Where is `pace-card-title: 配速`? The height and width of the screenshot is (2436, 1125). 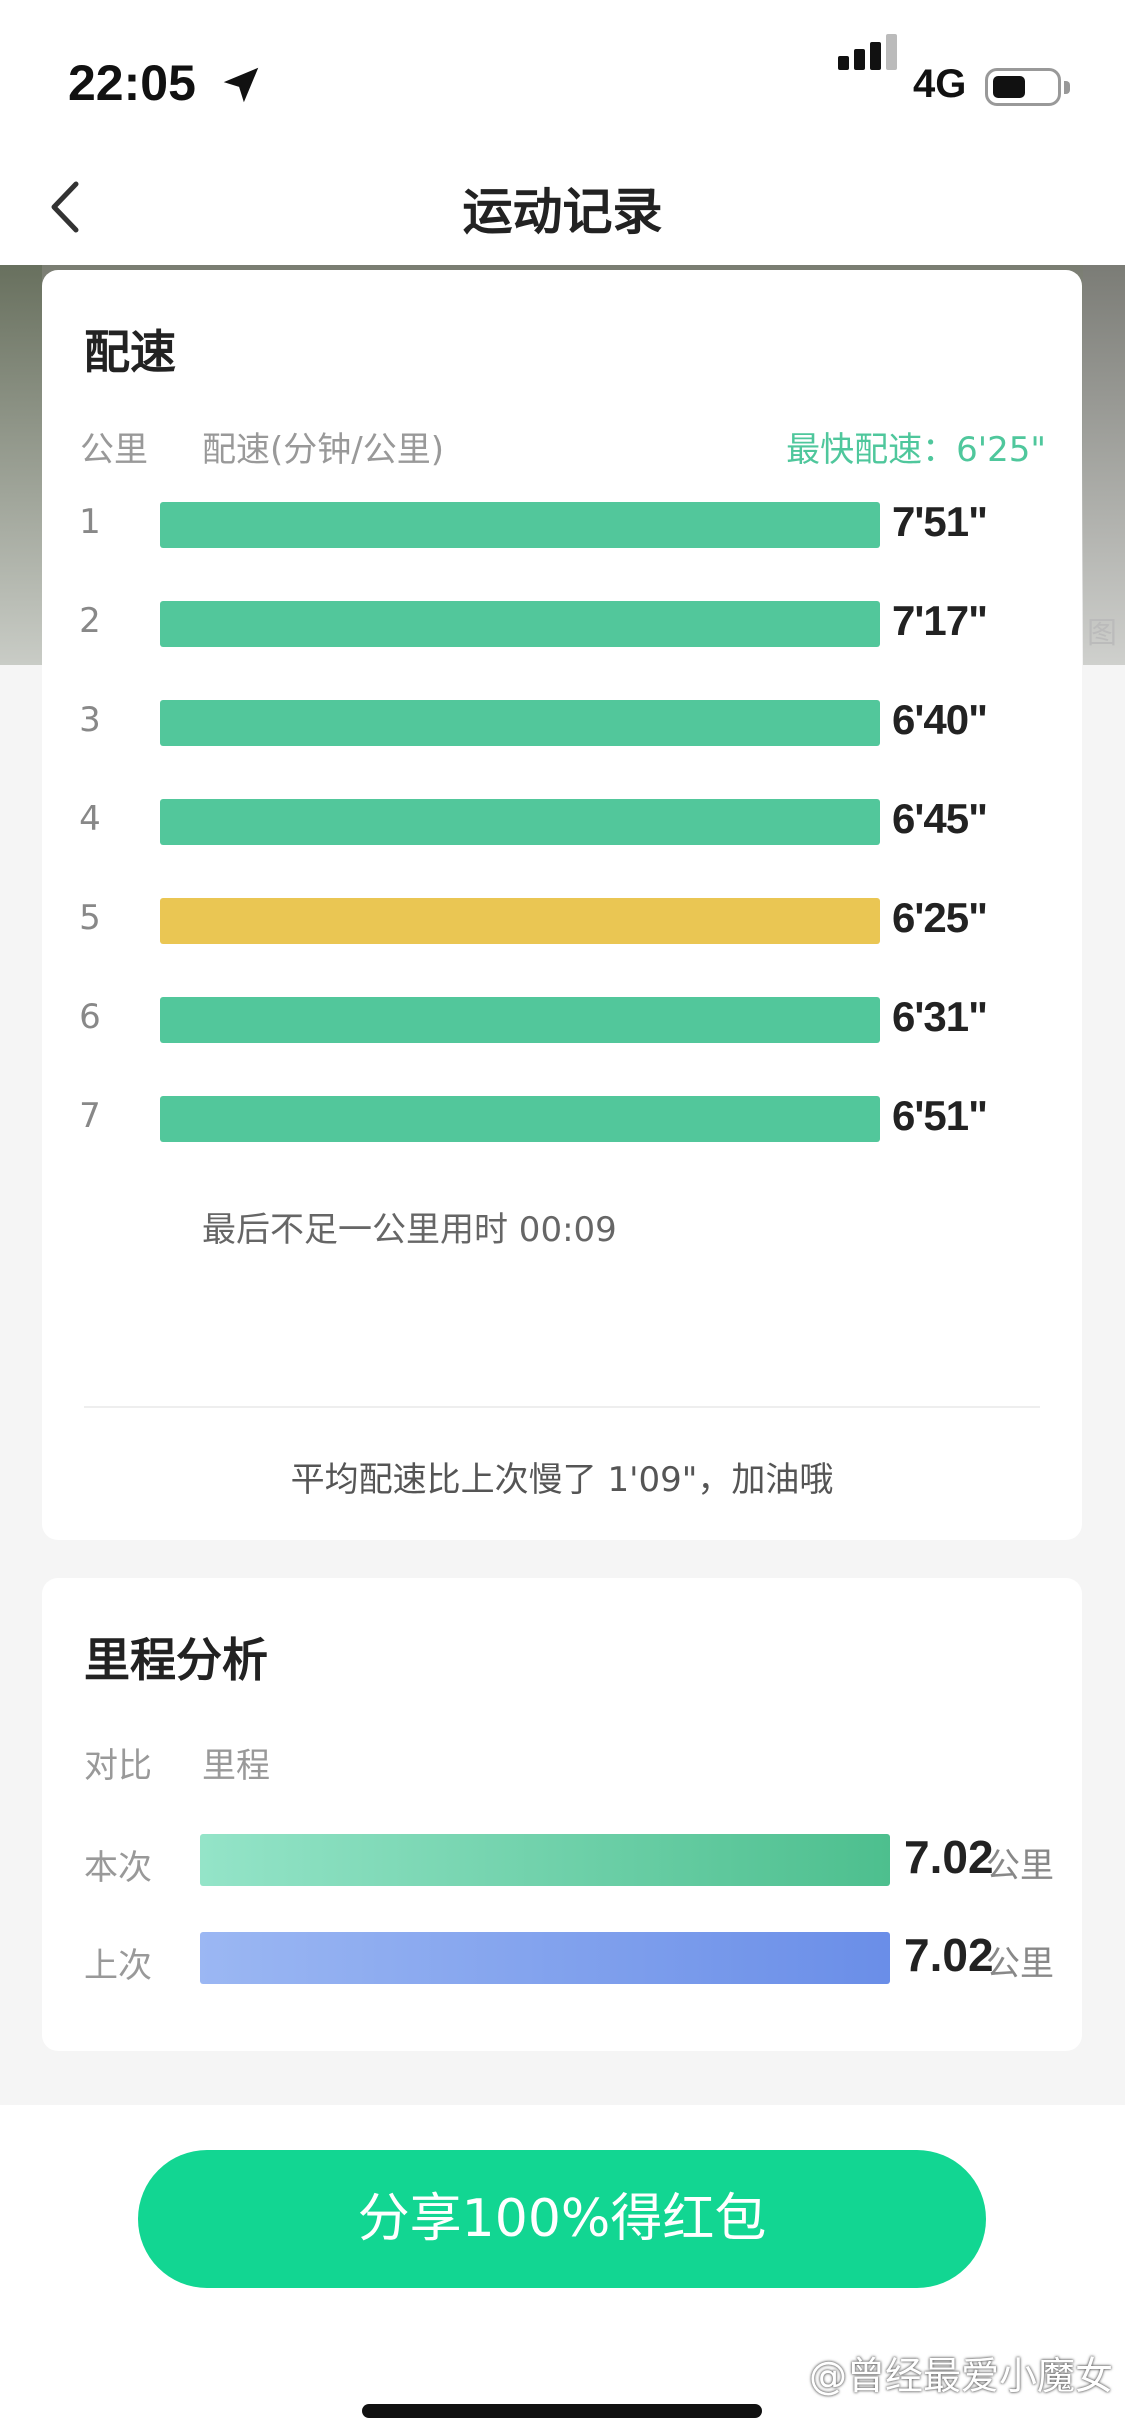
pace-card-title: 配速 is located at coordinates (130, 352).